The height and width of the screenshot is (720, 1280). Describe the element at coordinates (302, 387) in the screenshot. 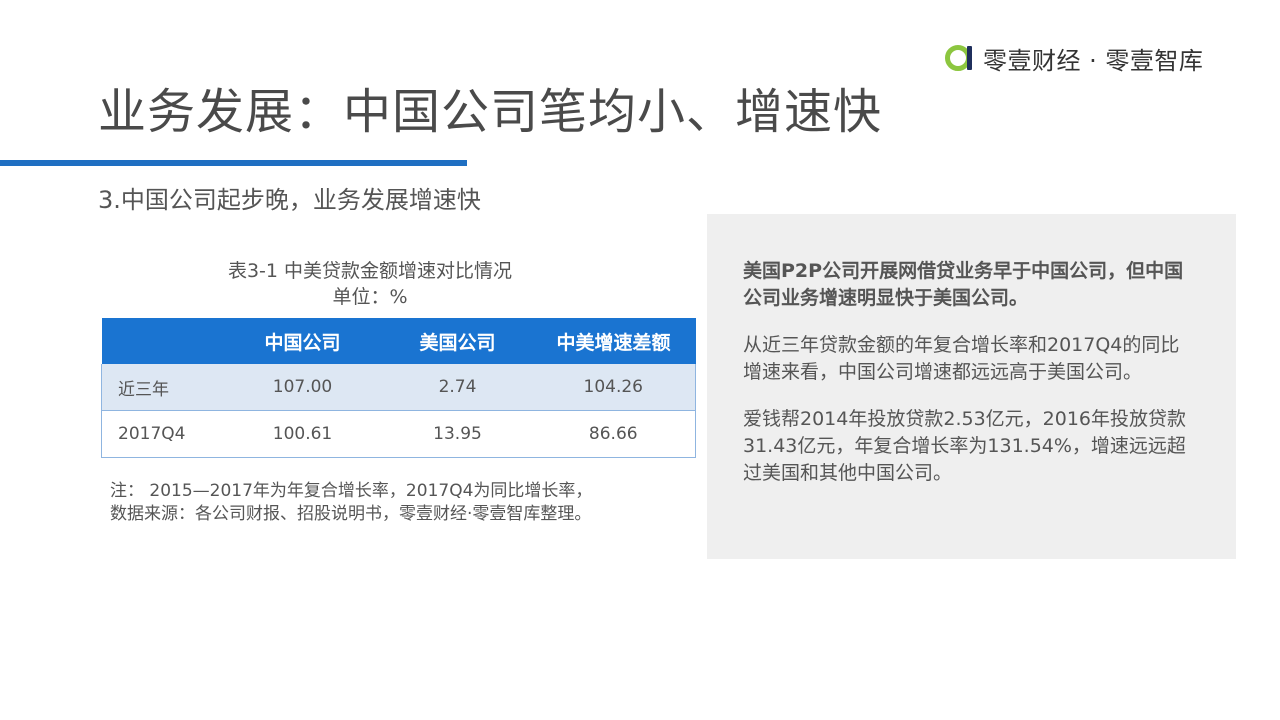

I see `table-cell: 107.00` at that location.